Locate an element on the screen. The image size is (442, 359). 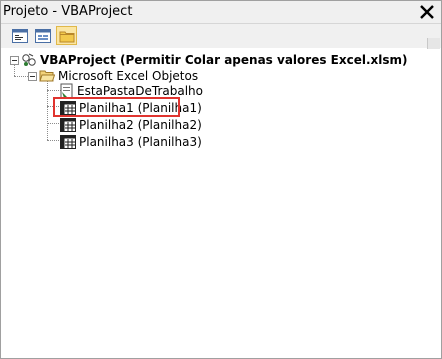
folder-open-icon is located at coordinates (47, 75).